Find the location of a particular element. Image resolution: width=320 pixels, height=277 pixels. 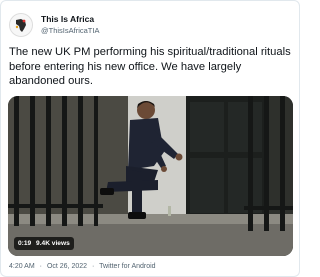

author-names: This Is Africa @ThisIsAfricaTIA is located at coordinates (70, 25).